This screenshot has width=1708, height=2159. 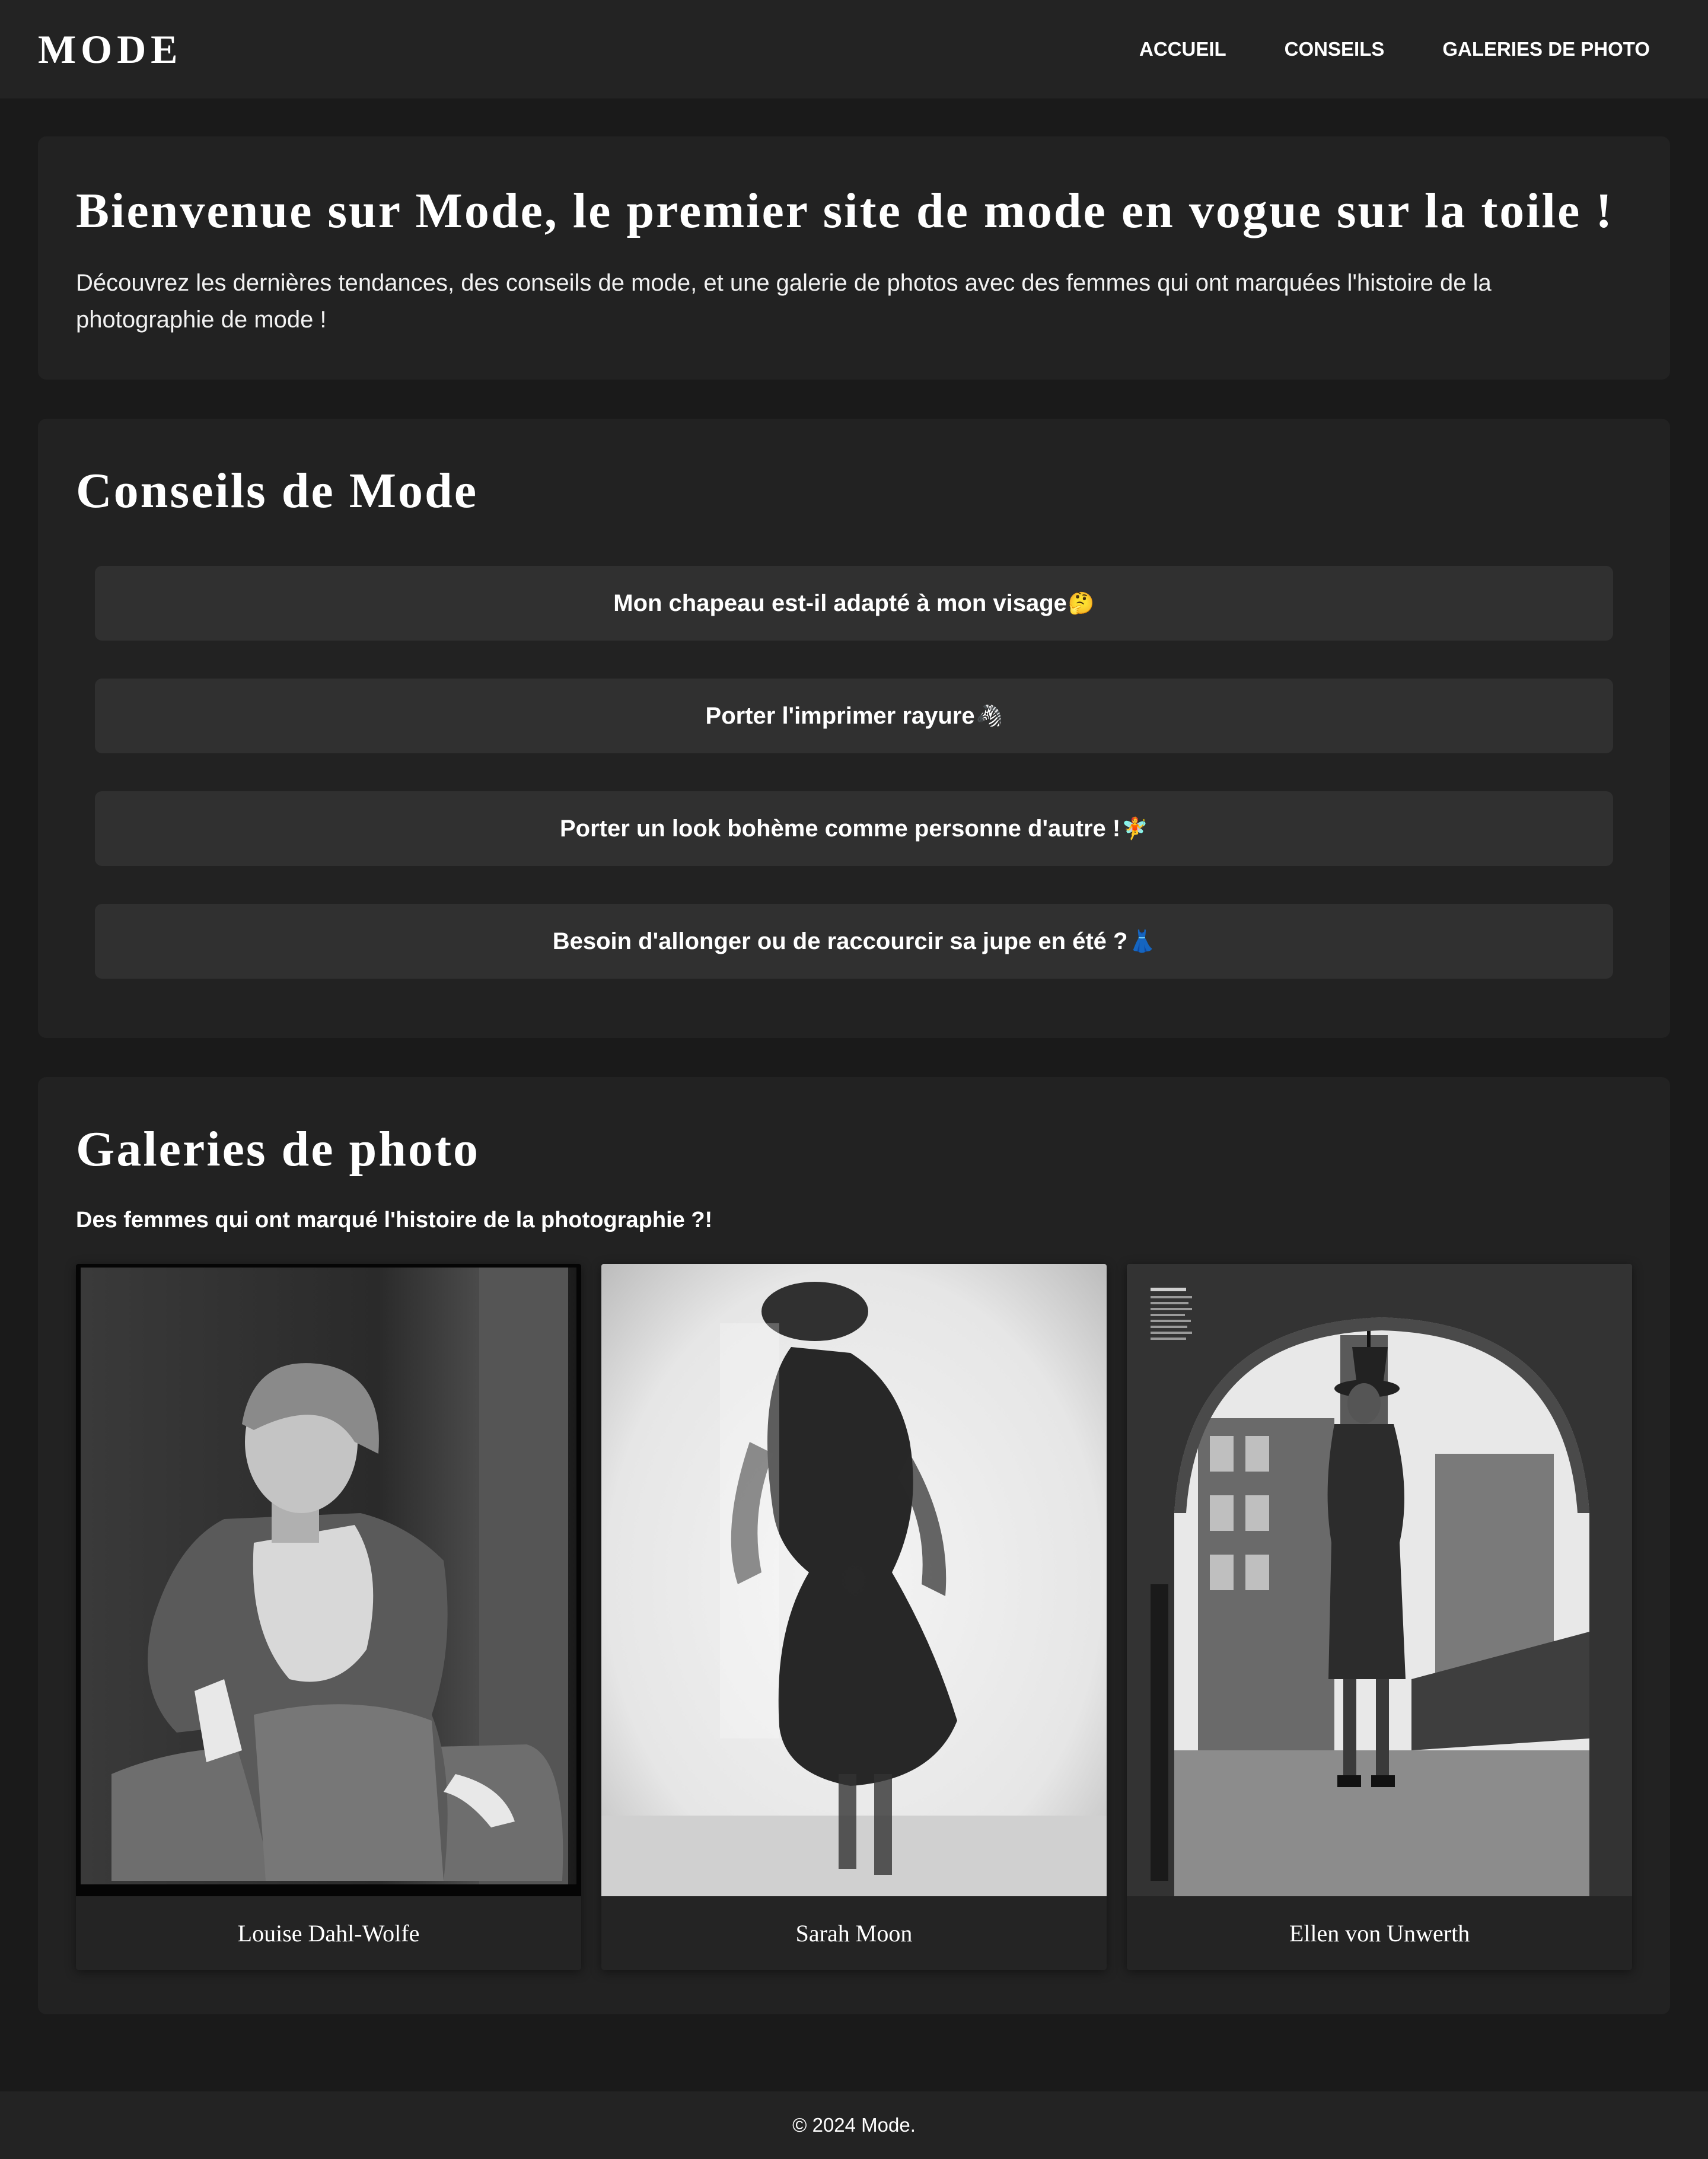 I want to click on fairy-icon: 🧚, so click(x=1135, y=828).